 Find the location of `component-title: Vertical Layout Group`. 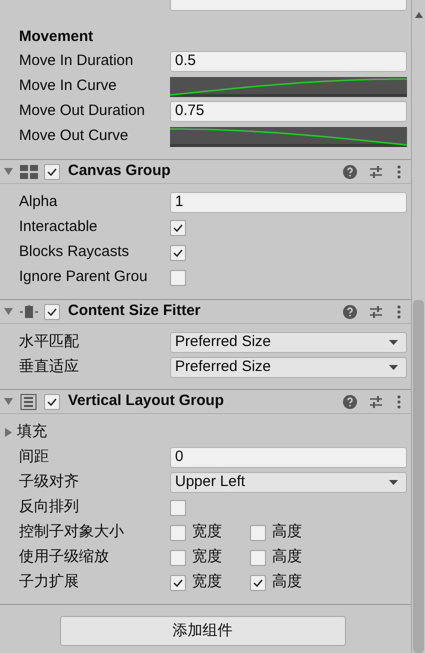

component-title: Vertical Layout Group is located at coordinates (146, 401).